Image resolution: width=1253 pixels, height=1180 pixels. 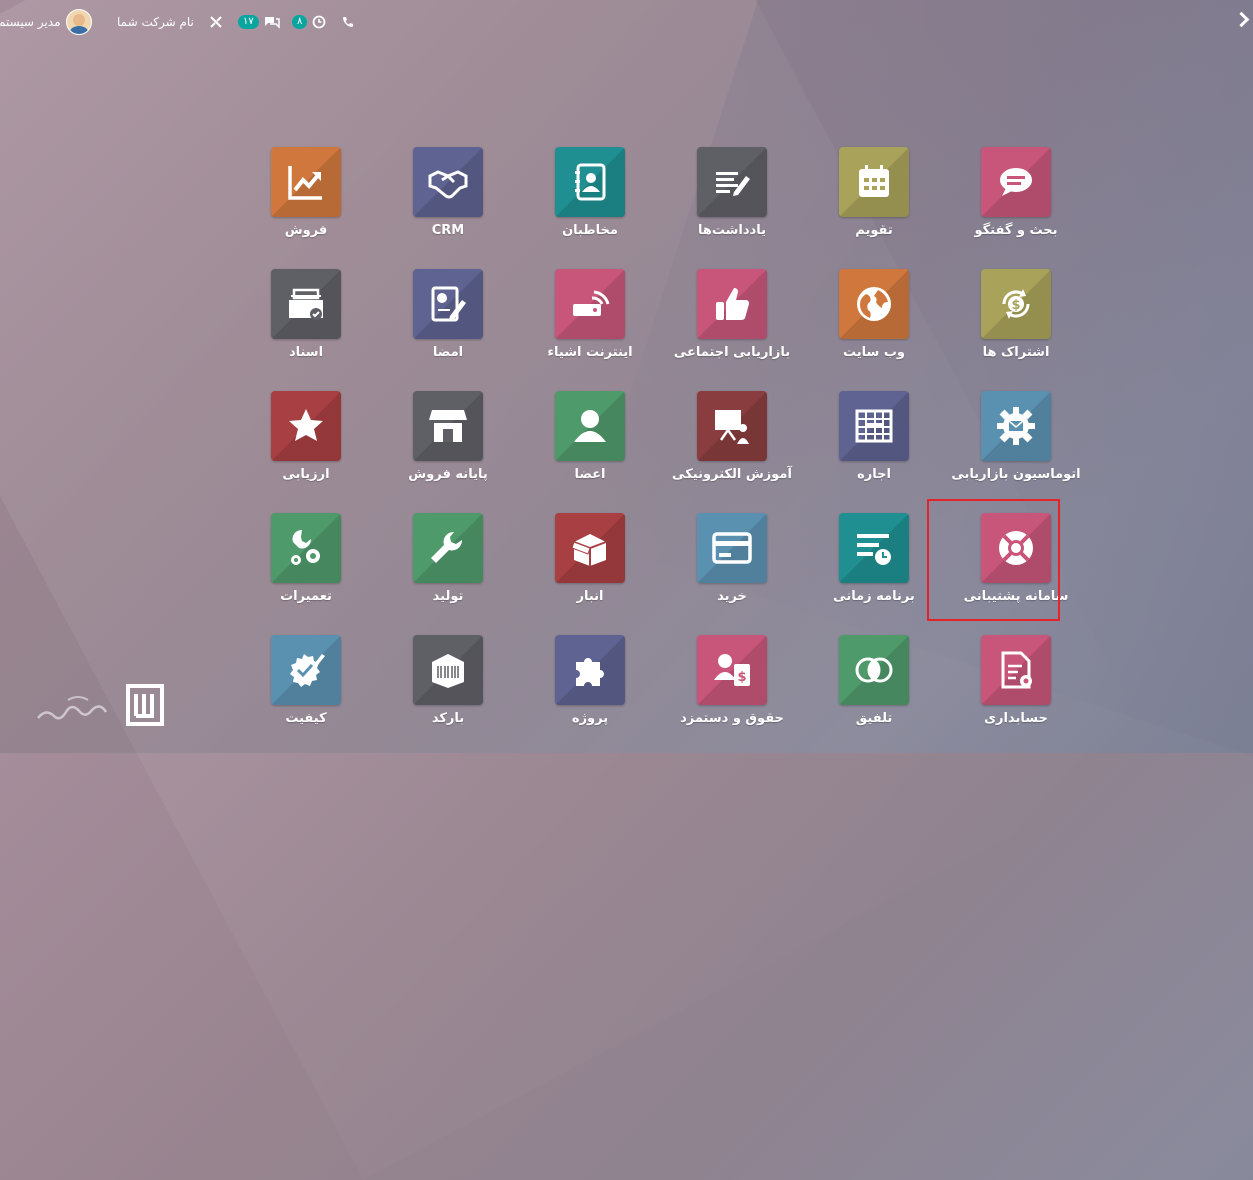 I want to click on box-icon, so click(x=590, y=548).